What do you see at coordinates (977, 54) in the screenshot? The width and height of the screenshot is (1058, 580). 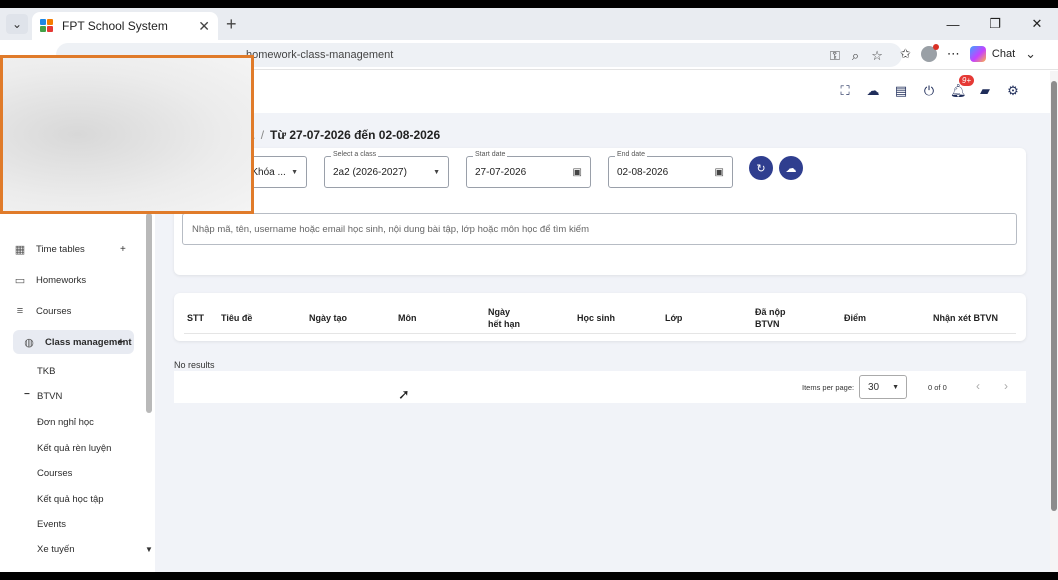 I see `copilot-icon` at bounding box center [977, 54].